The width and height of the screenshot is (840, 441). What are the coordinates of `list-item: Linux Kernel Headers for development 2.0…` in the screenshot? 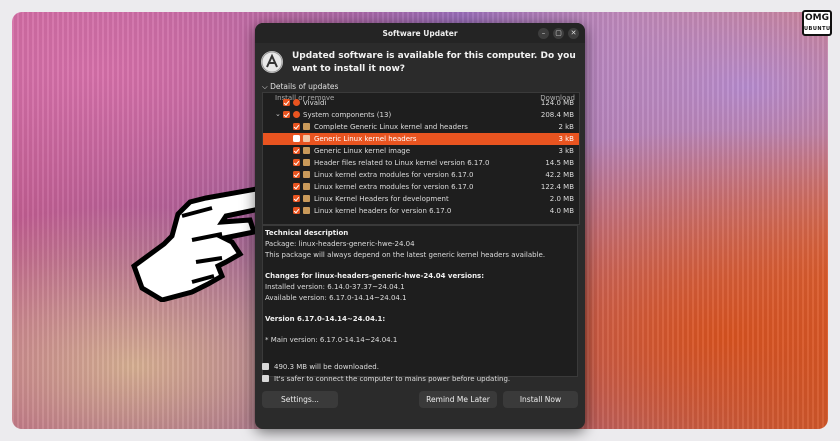 It's located at (421, 199).